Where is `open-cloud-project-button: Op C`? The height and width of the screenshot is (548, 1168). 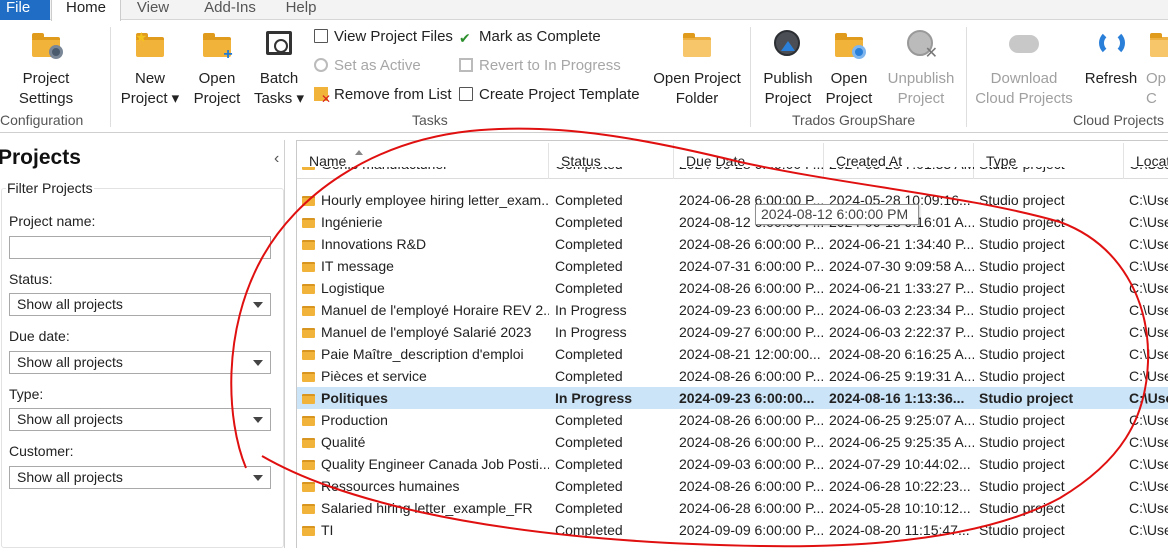
open-cloud-project-button: Op C is located at coordinates (1157, 68).